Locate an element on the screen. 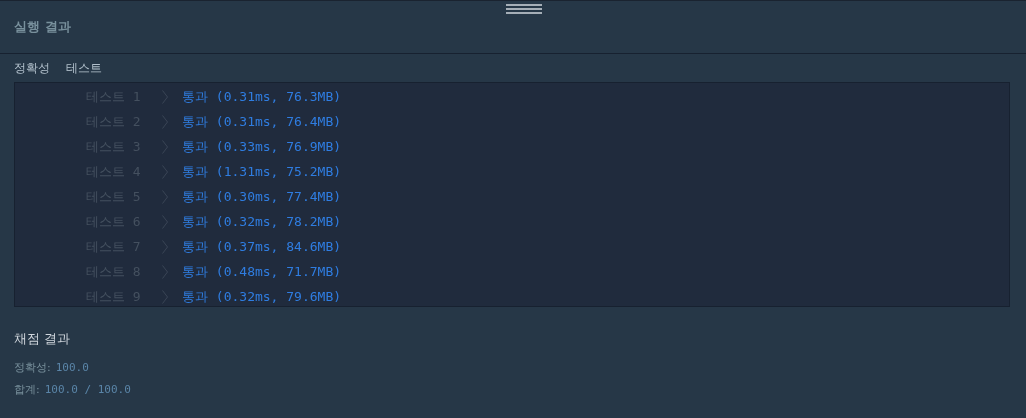 This screenshot has height=418, width=1026. test-result: 통과 (0.33ms, 76.9MB) is located at coordinates (262, 146).